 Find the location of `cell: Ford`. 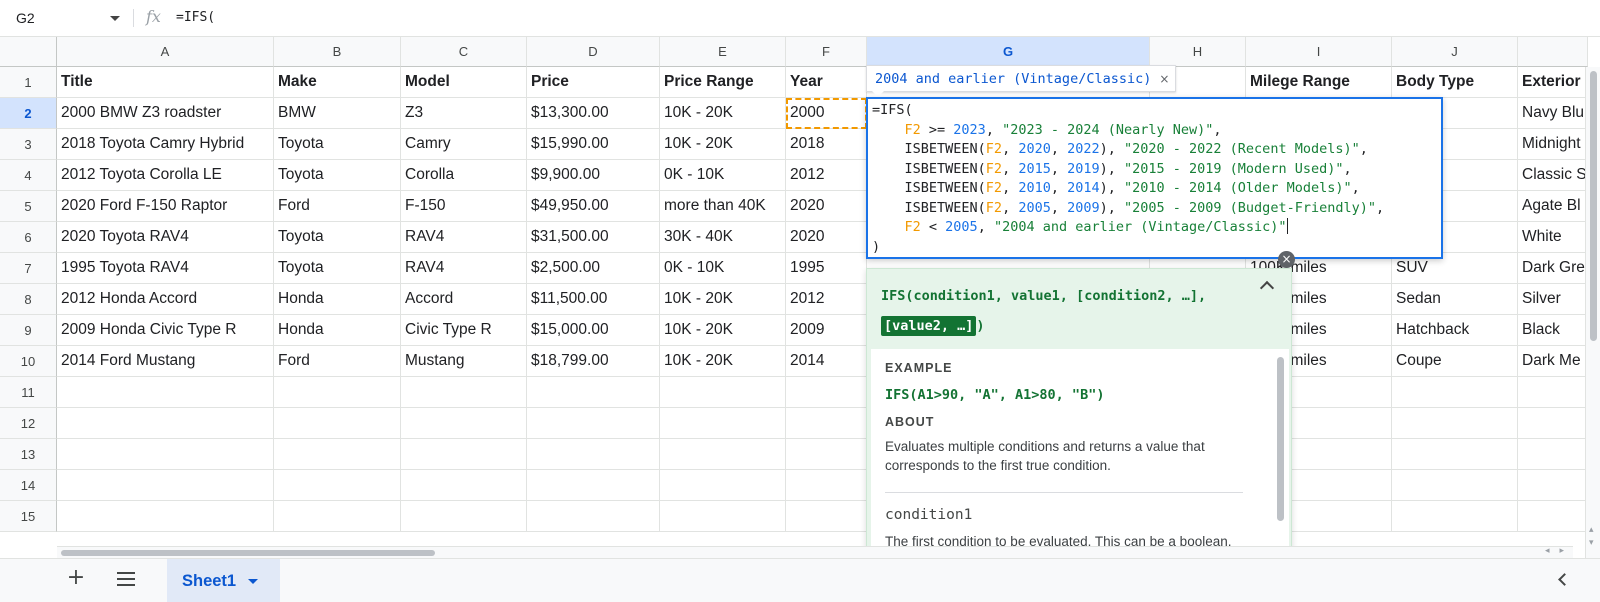

cell: Ford is located at coordinates (337, 206).